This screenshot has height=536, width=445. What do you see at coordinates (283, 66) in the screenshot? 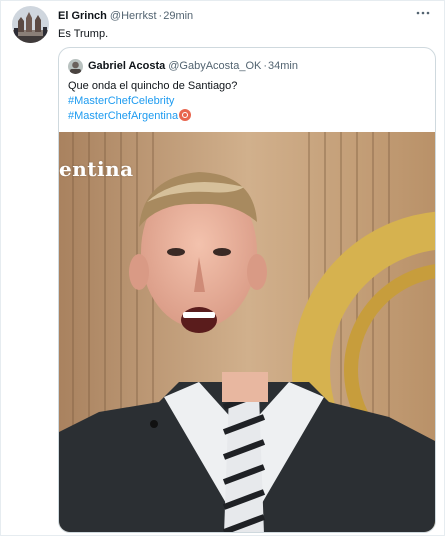
I see `quoted-timestamp: 34min` at bounding box center [283, 66].